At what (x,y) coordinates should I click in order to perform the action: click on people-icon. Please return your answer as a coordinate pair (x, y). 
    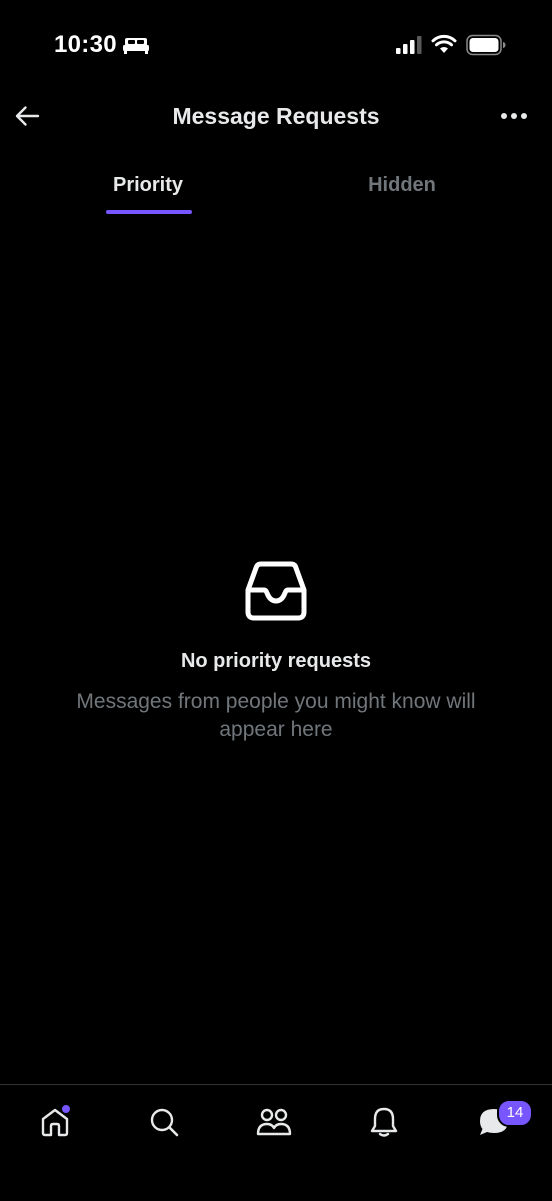
    Looking at the image, I should click on (274, 1122).